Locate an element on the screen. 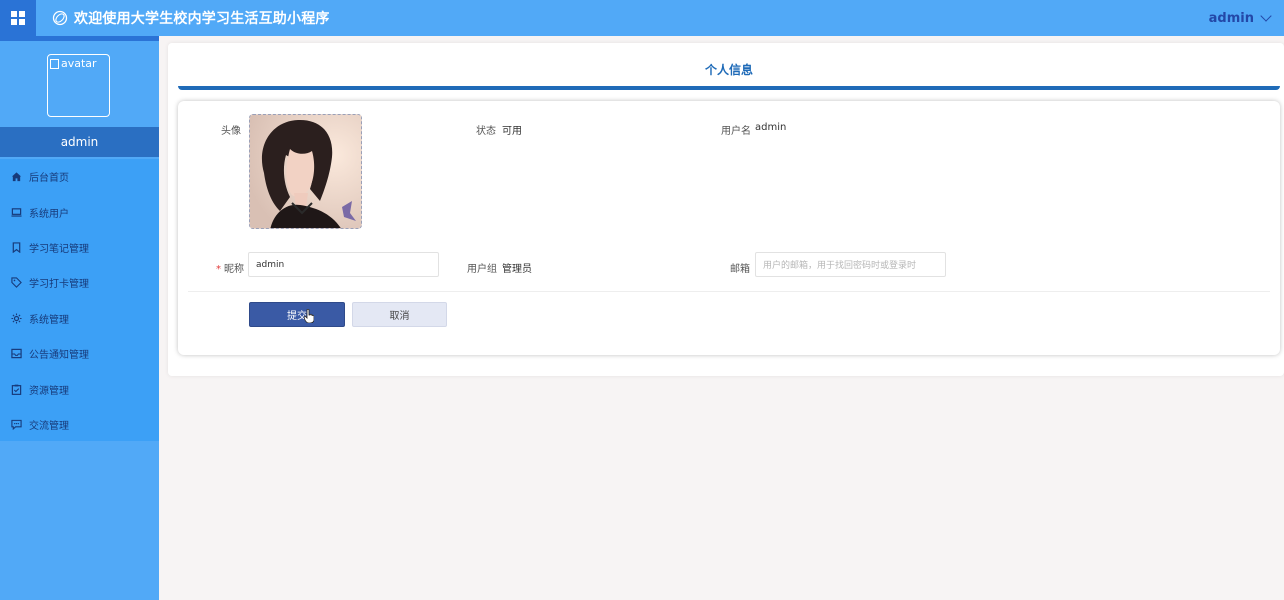 Image resolution: width=1284 pixels, height=600 pixels. tag-icon is located at coordinates (16, 283).